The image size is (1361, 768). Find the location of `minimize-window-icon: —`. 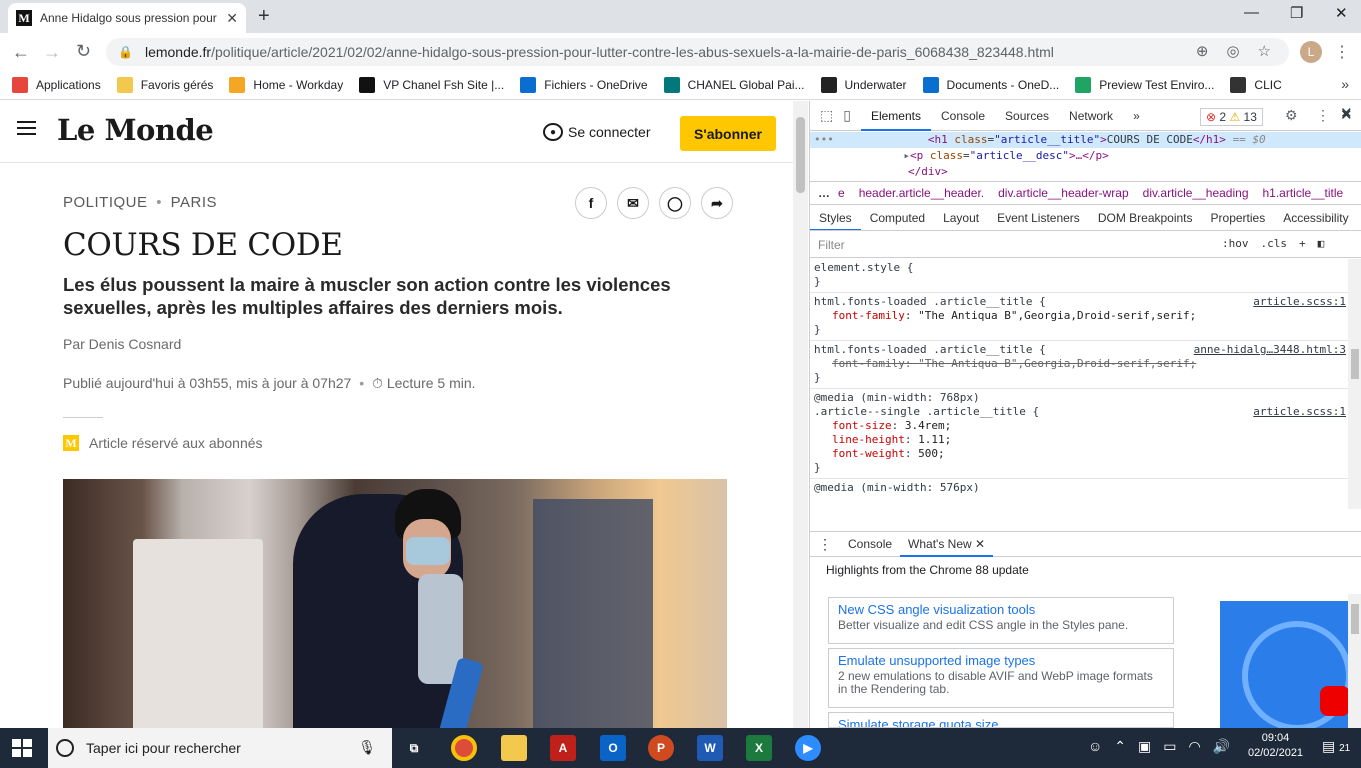

minimize-window-icon: — is located at coordinates (1251, 12).